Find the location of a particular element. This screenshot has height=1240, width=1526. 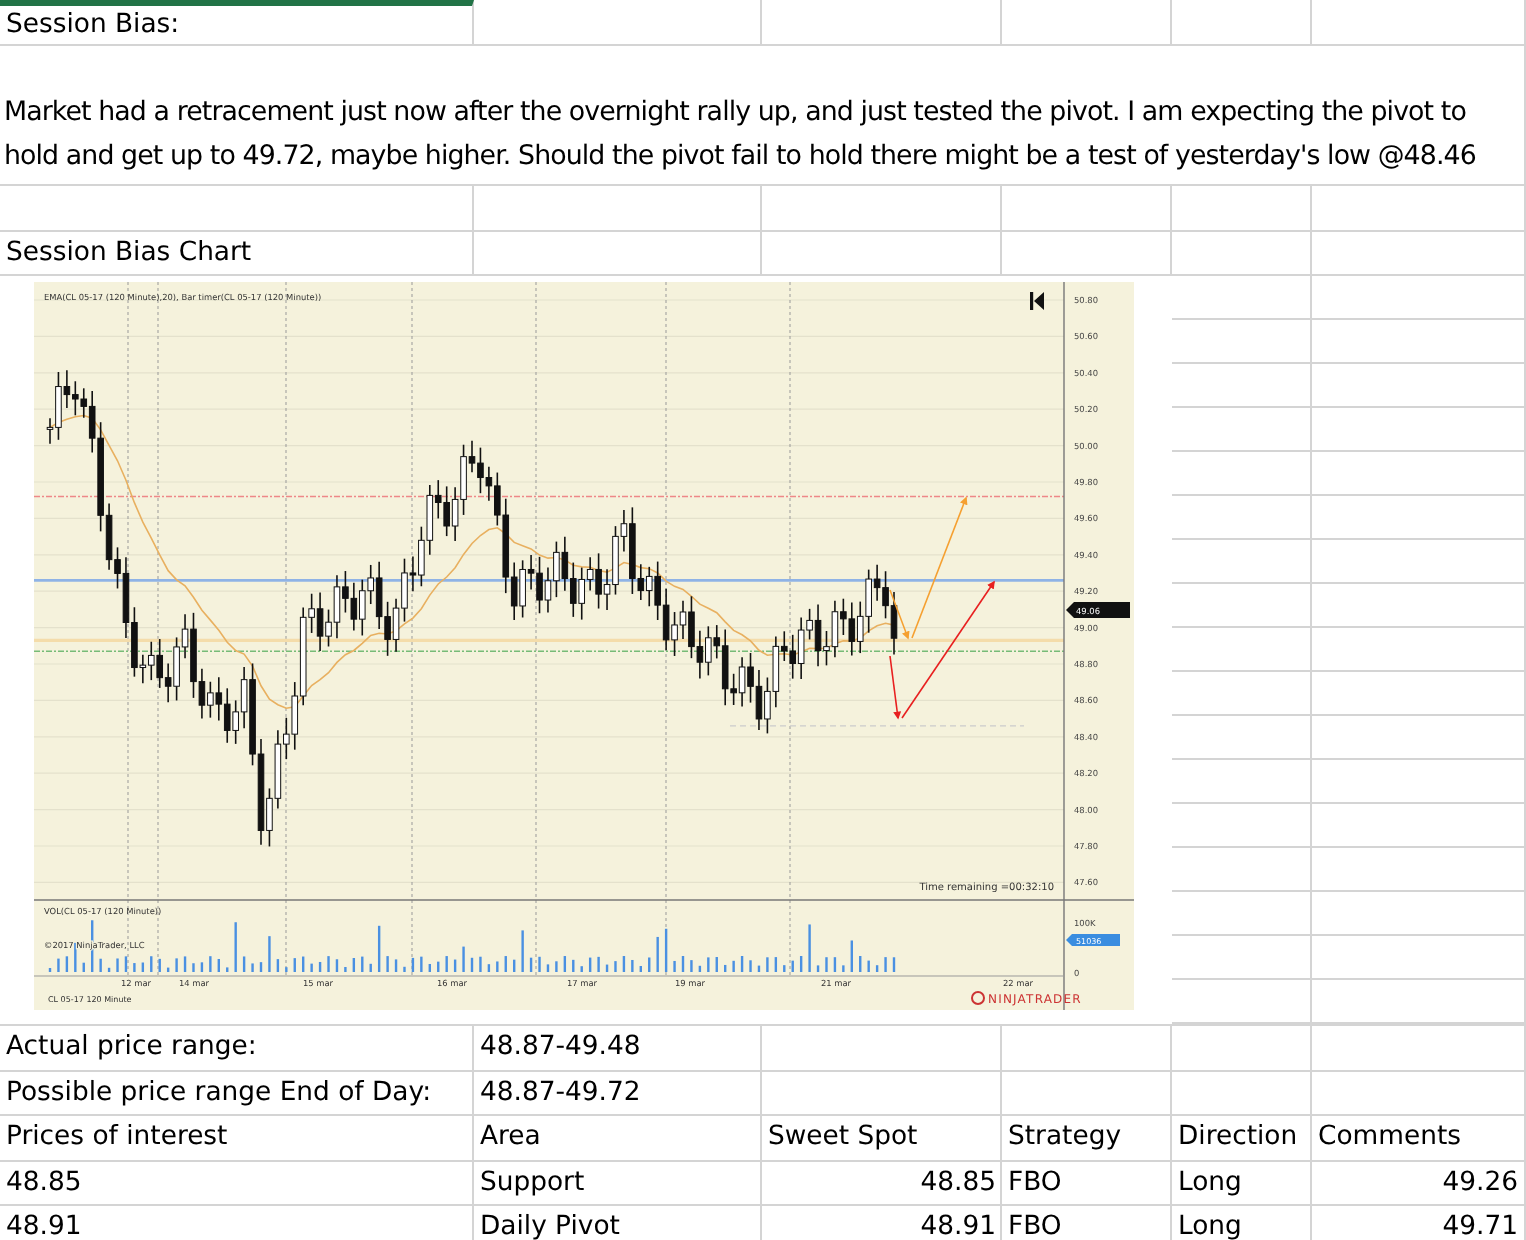

table-cell: 49.71 is located at coordinates (1480, 1226).